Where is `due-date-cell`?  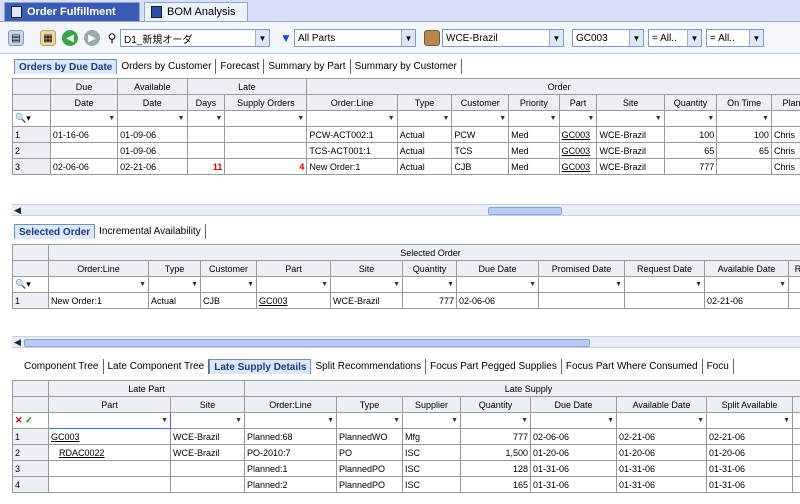
due-date-cell is located at coordinates (84, 150).